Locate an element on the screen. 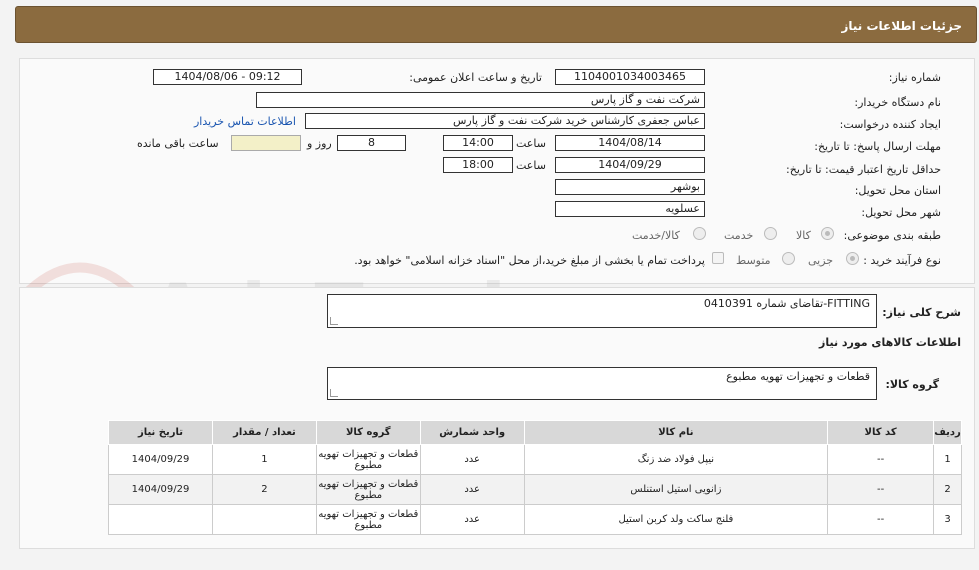 Image resolution: width=979 pixels, height=570 pixels. table-cell: نیپل فولاد ضد زنگ is located at coordinates (676, 459).